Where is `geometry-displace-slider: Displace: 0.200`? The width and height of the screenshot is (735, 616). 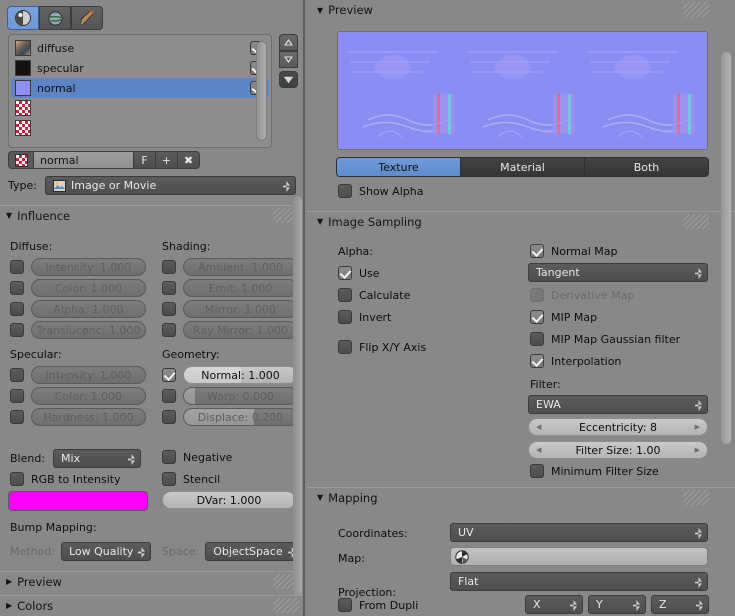
geometry-displace-slider: Displace: 0.200 is located at coordinates (240, 417).